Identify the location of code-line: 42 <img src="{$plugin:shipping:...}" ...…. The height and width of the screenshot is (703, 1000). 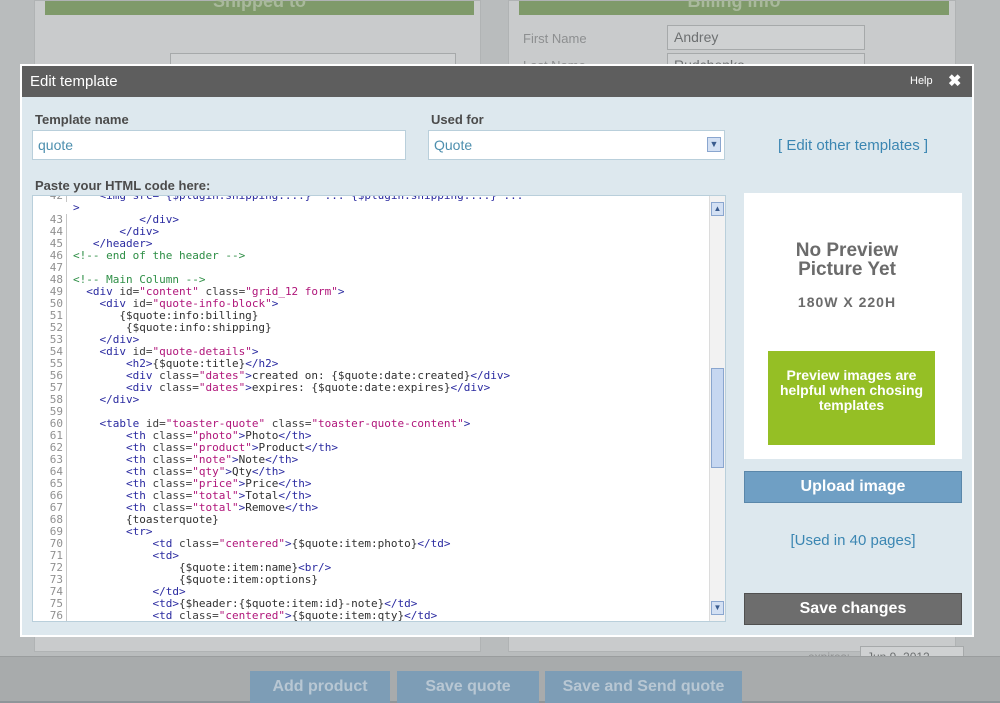
(371, 198).